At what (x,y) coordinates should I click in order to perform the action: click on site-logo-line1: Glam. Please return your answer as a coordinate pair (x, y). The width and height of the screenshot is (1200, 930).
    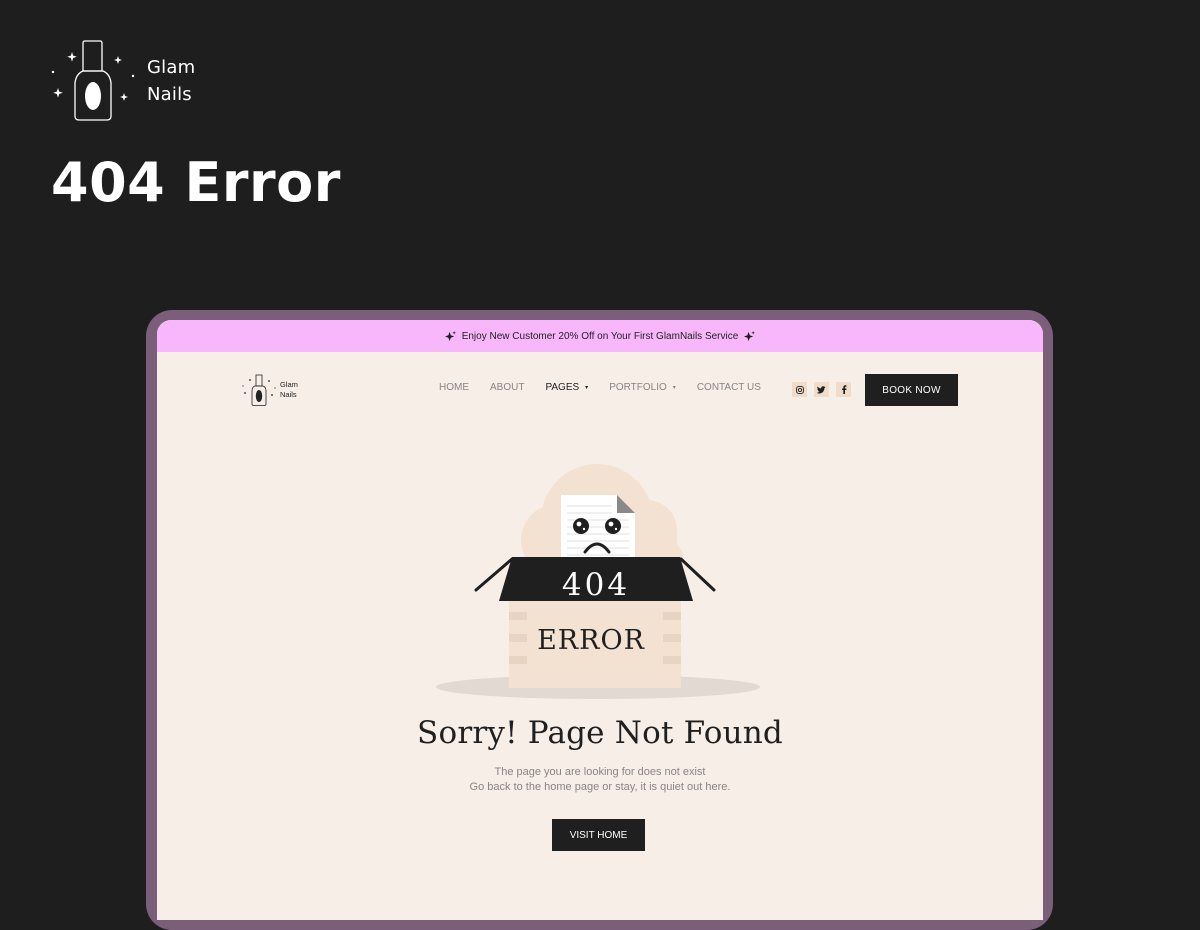
    Looking at the image, I should click on (289, 384).